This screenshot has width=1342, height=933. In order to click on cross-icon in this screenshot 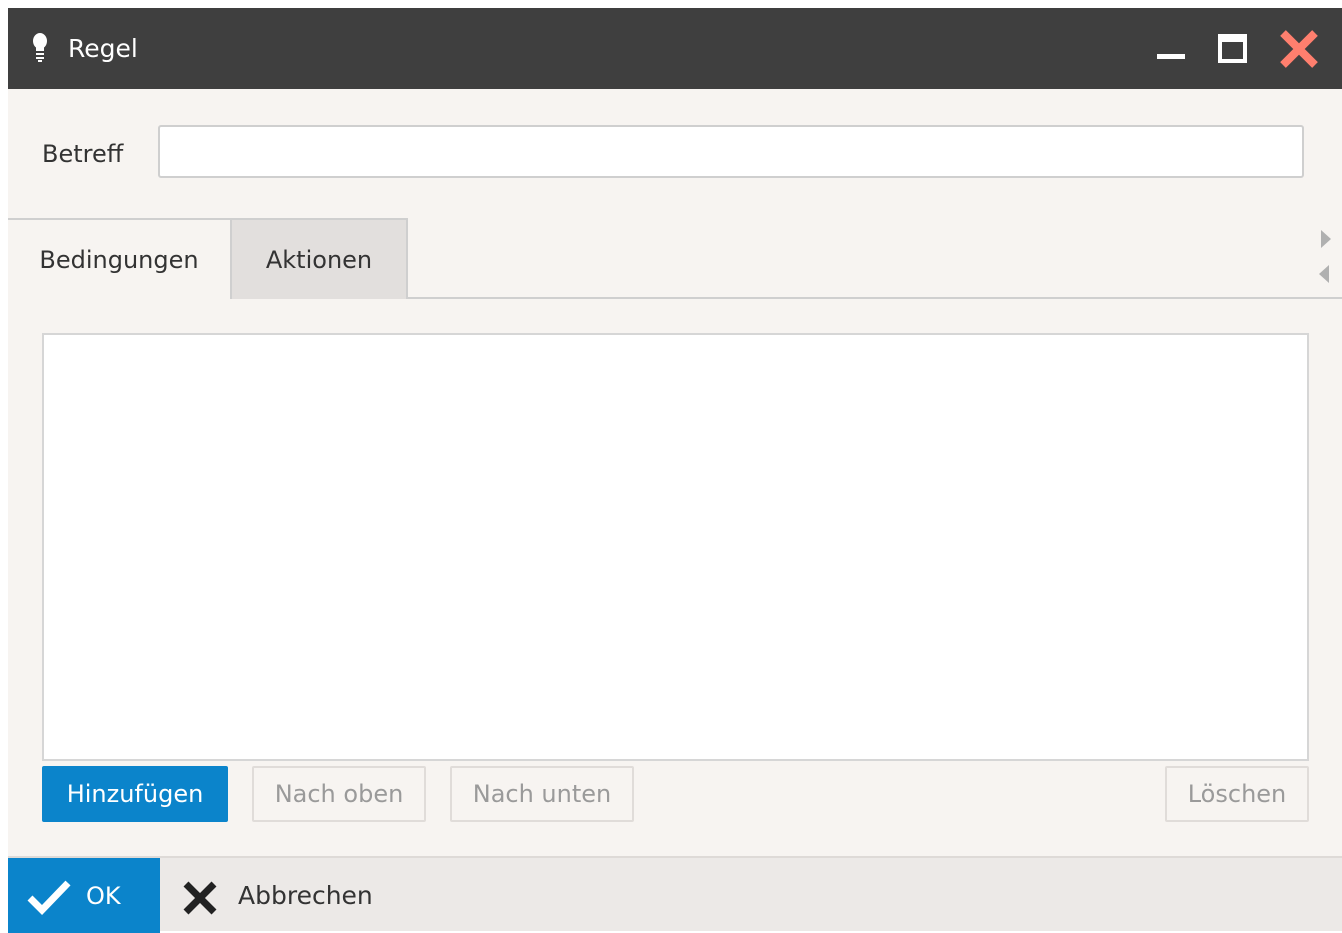, I will do `click(200, 898)`.